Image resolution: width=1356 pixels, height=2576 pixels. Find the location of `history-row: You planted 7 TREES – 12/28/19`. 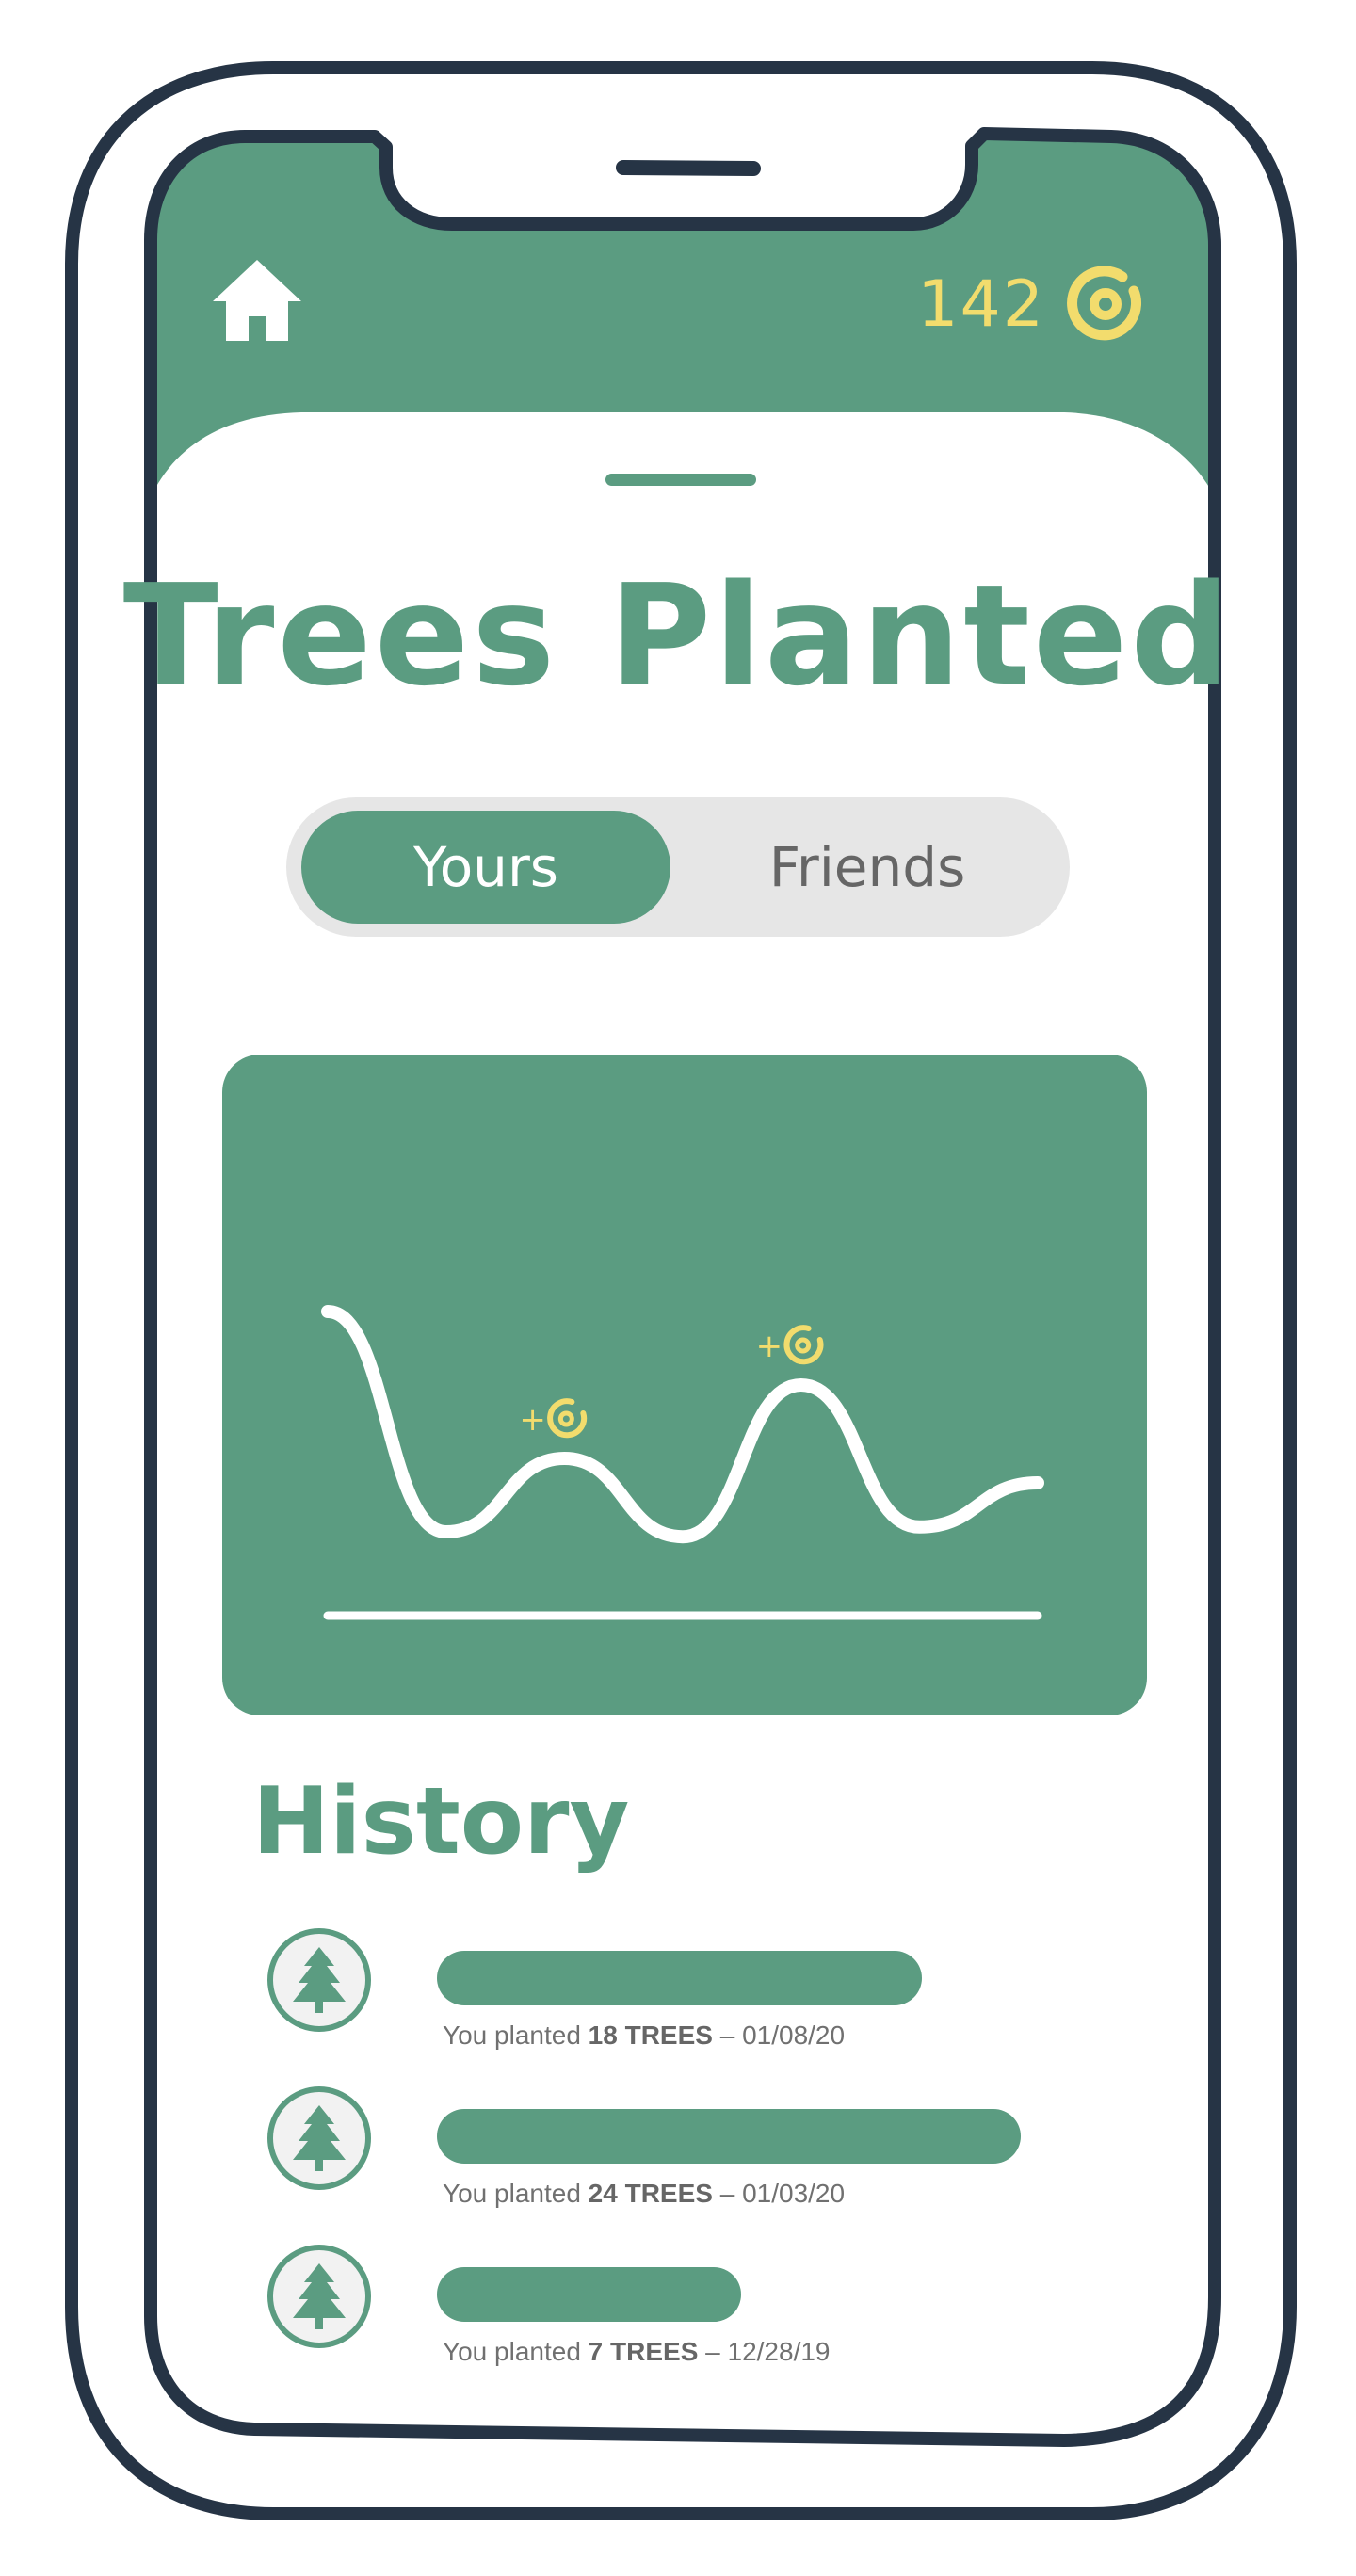

history-row: You planted 7 TREES – 12/28/19 is located at coordinates (687, 2306).